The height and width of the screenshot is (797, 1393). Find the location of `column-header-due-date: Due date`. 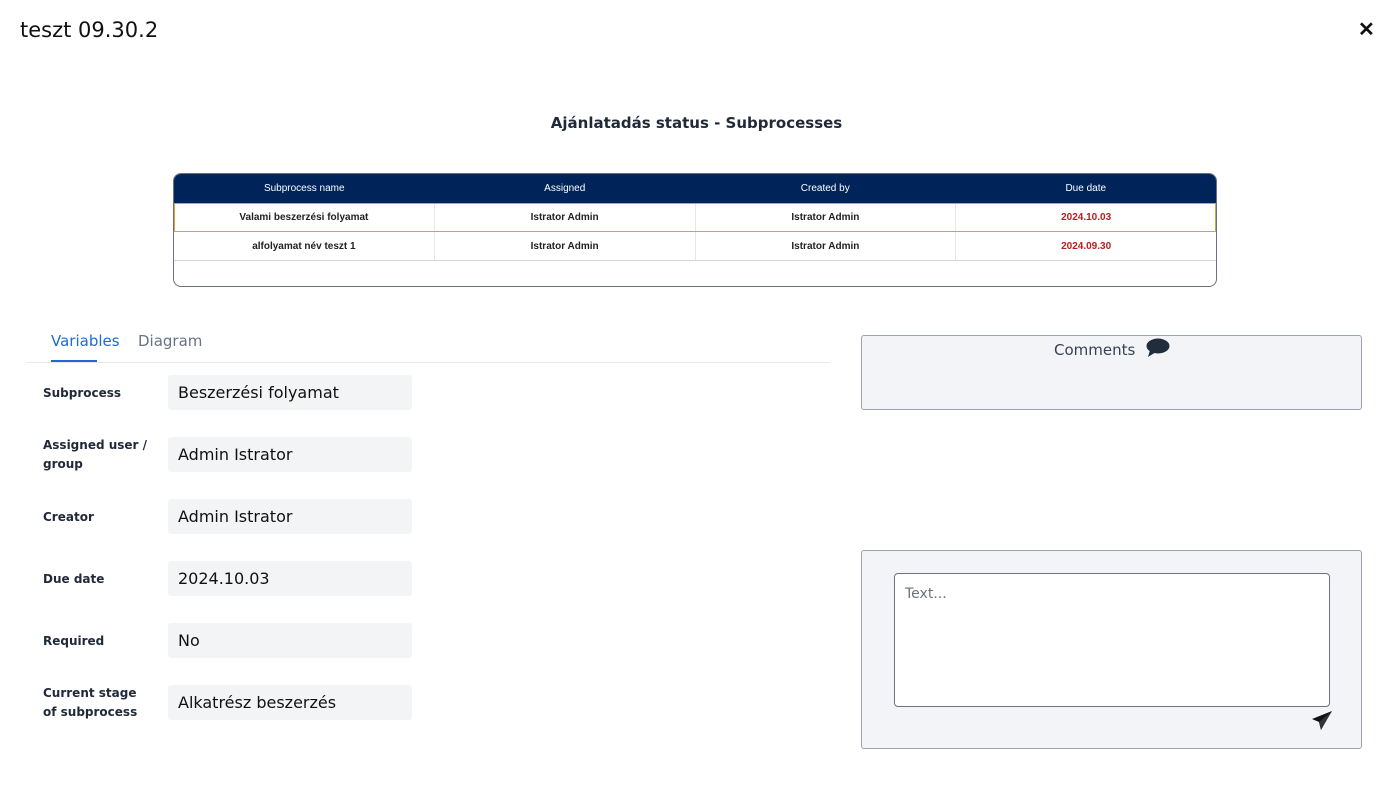

column-header-due-date: Due date is located at coordinates (1086, 188).